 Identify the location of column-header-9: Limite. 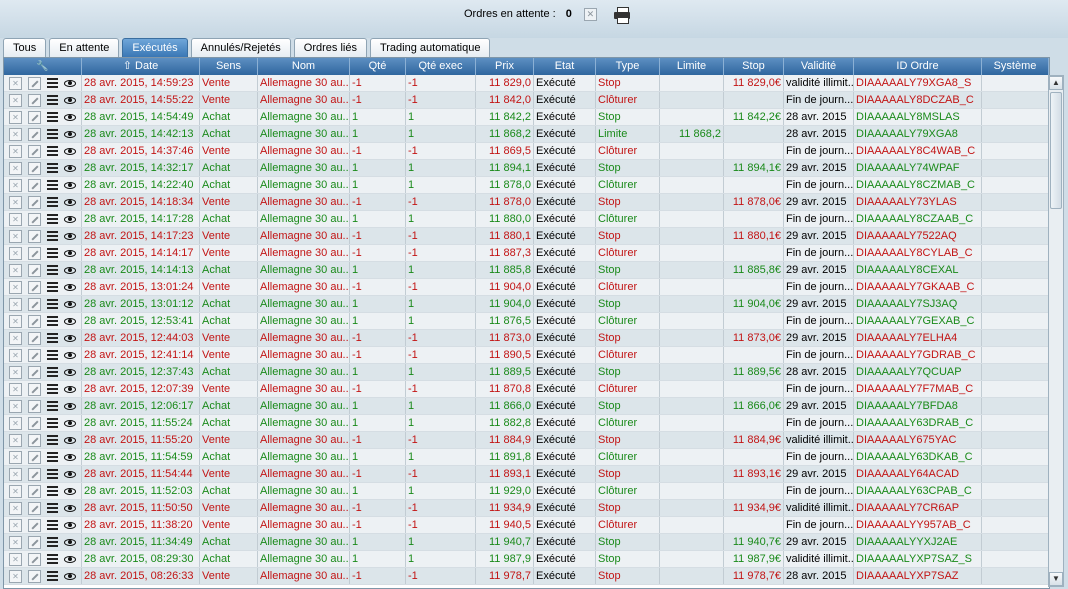
(692, 66).